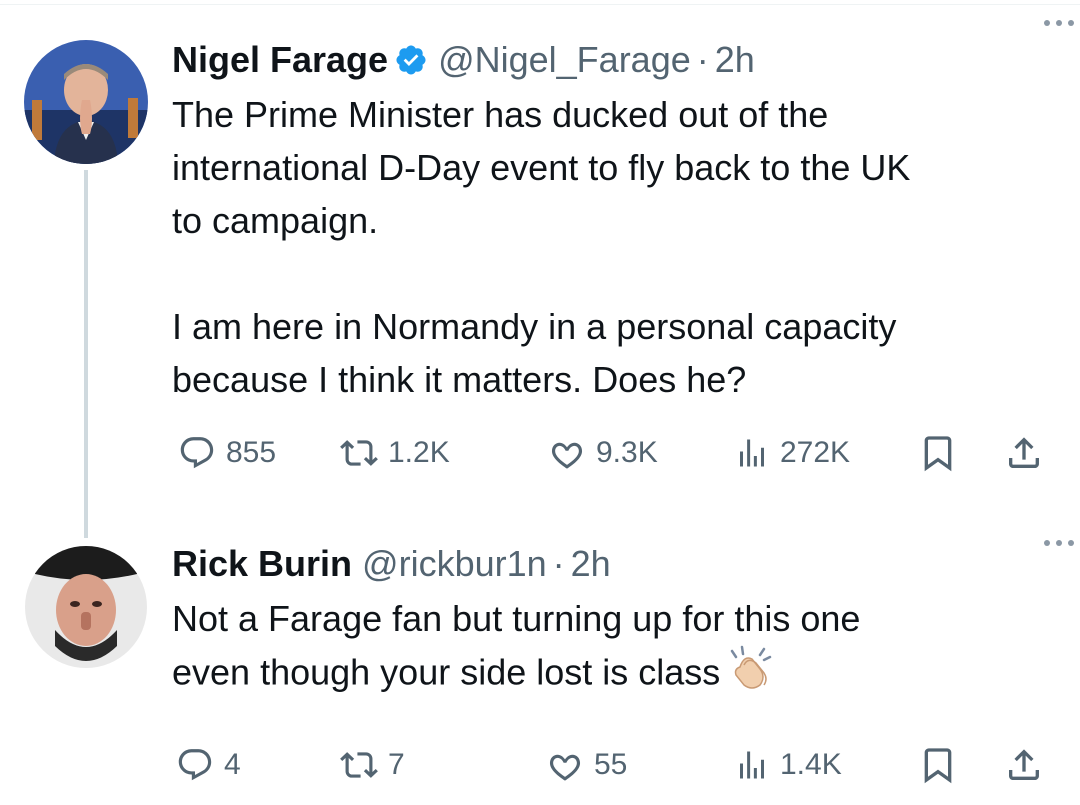 The height and width of the screenshot is (805, 1080). I want to click on like-button: 9.3K, so click(603, 453).